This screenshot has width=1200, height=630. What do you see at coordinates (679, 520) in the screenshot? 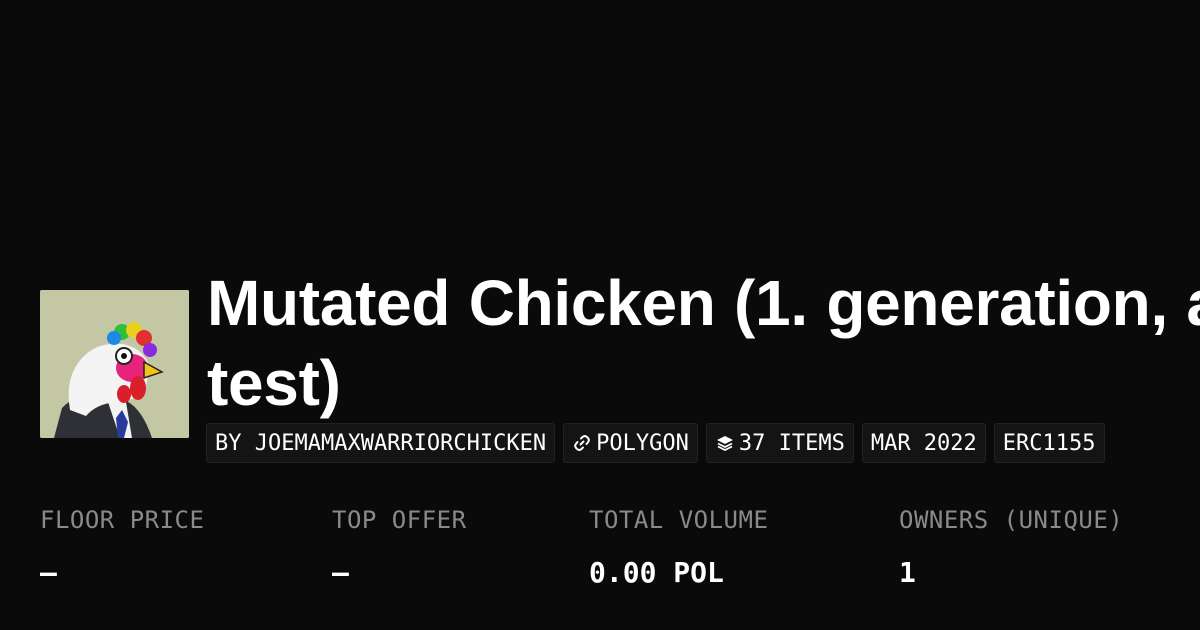
I see `total-volume-label: TOTAL VOLUME` at bounding box center [679, 520].